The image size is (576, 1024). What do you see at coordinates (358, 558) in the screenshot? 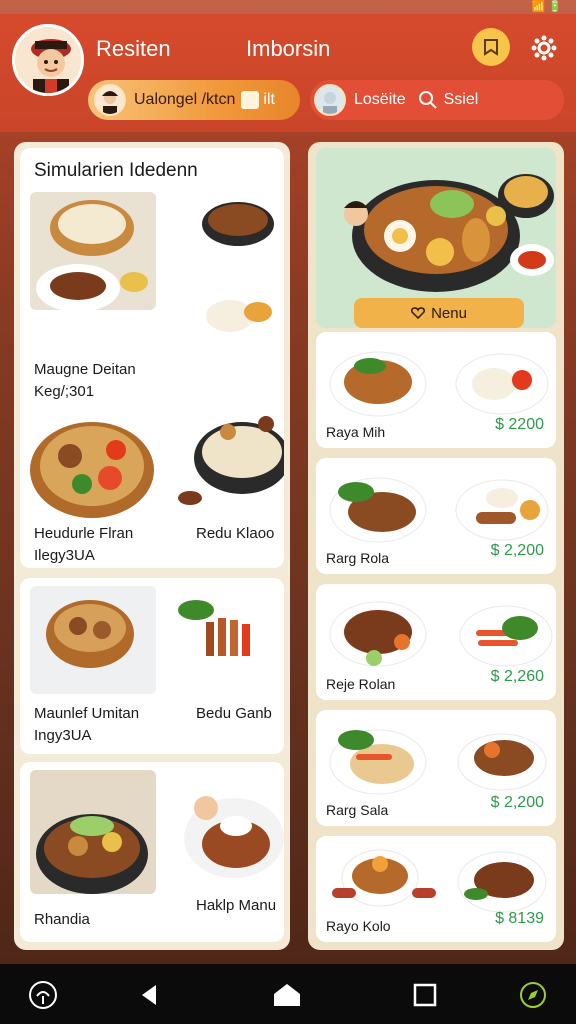
I see `dish-name: Rarg Rola` at bounding box center [358, 558].